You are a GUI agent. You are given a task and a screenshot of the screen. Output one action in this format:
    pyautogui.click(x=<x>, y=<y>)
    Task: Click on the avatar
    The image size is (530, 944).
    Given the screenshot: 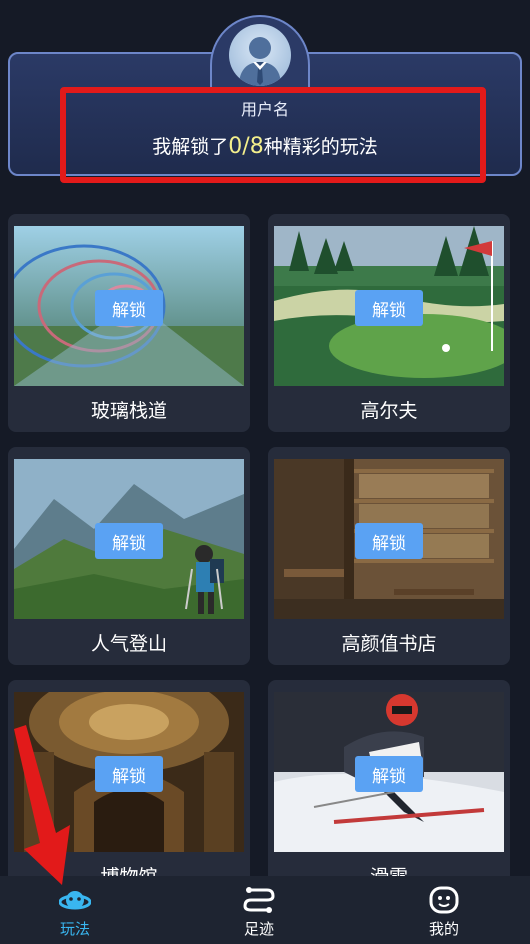 What is the action you would take?
    pyautogui.click(x=260, y=55)
    